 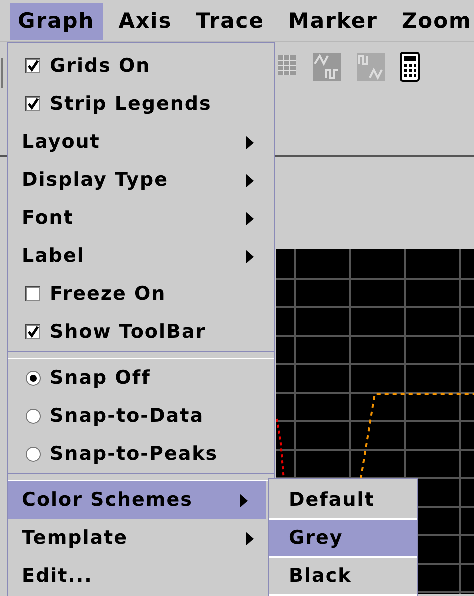 What do you see at coordinates (137, 416) in the screenshot?
I see `menu-item: Snap-to-Data` at bounding box center [137, 416].